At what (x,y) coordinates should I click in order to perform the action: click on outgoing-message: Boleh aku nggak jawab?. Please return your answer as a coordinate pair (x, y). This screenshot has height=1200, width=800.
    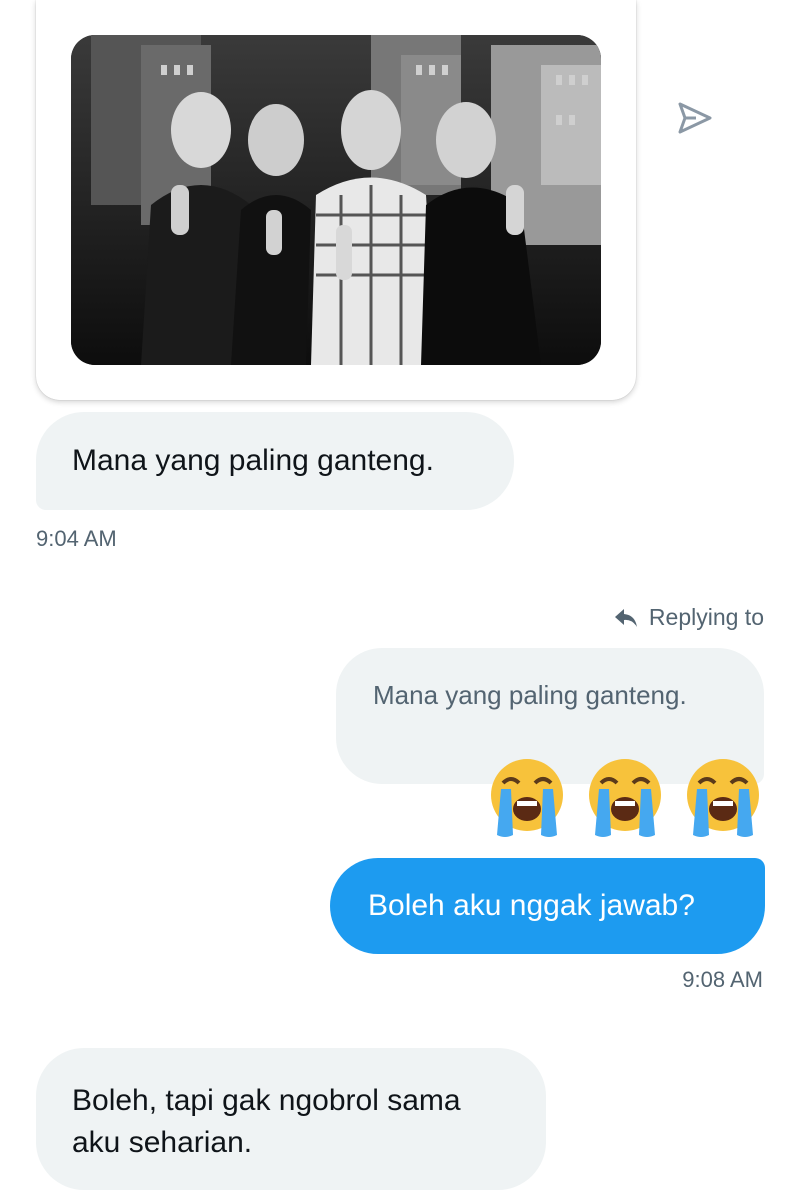
    Looking at the image, I should click on (547, 906).